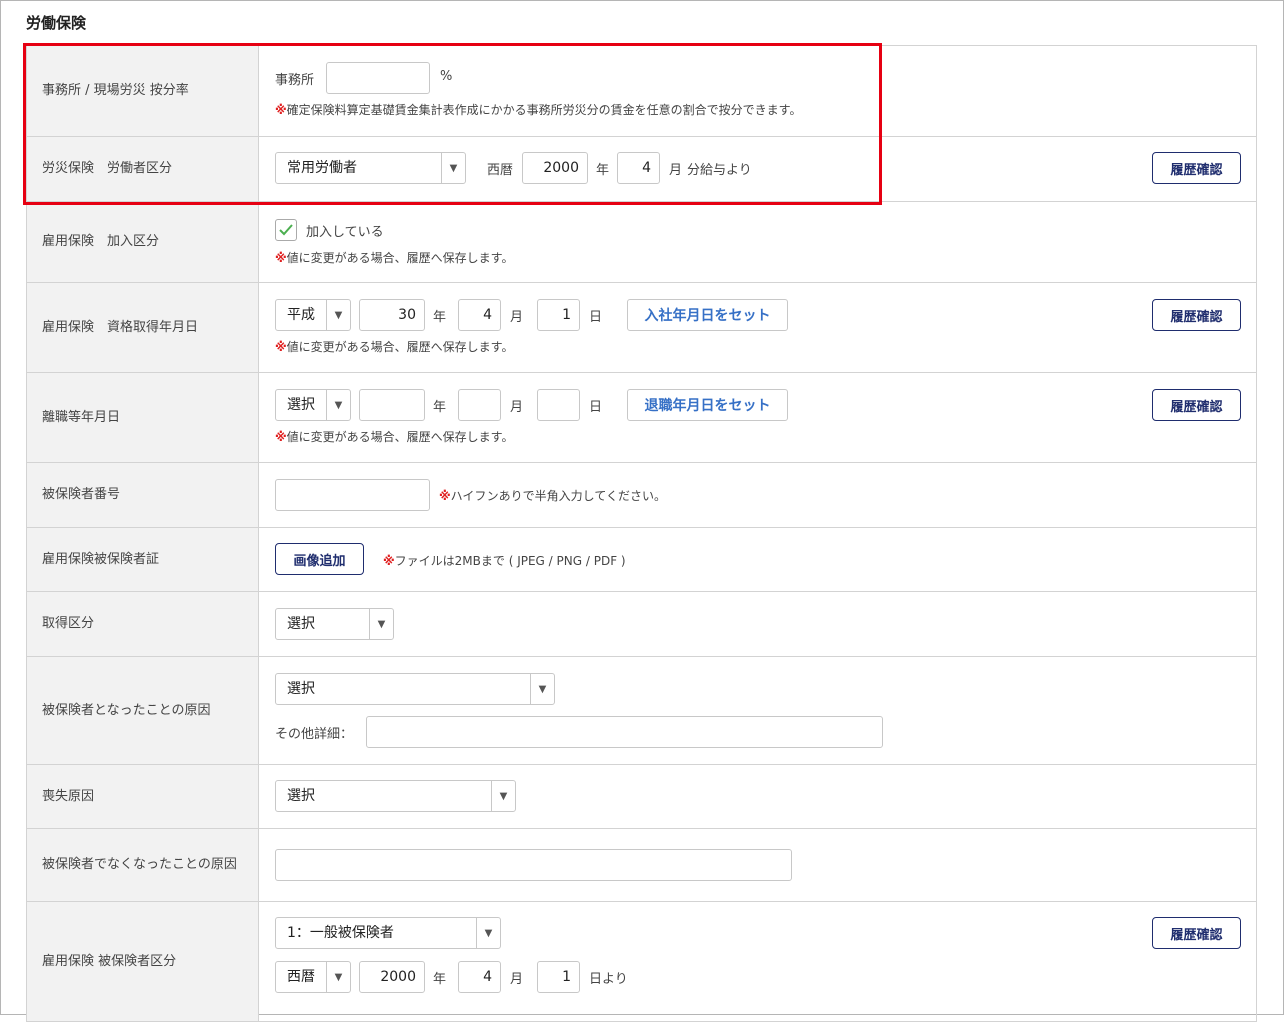 This screenshot has width=1284, height=1022. I want to click on leave-note: ※値に変更がある場合、履歴へ保存します。, so click(394, 437).